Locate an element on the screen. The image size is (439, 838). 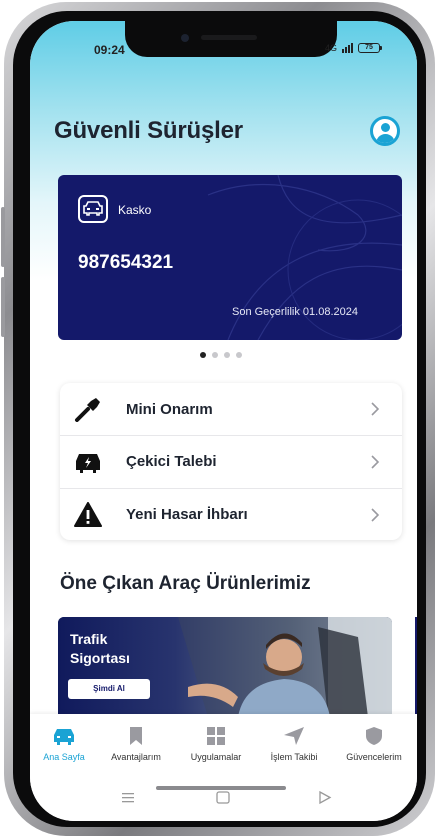
policy-number: 987654321 is located at coordinates (126, 262).